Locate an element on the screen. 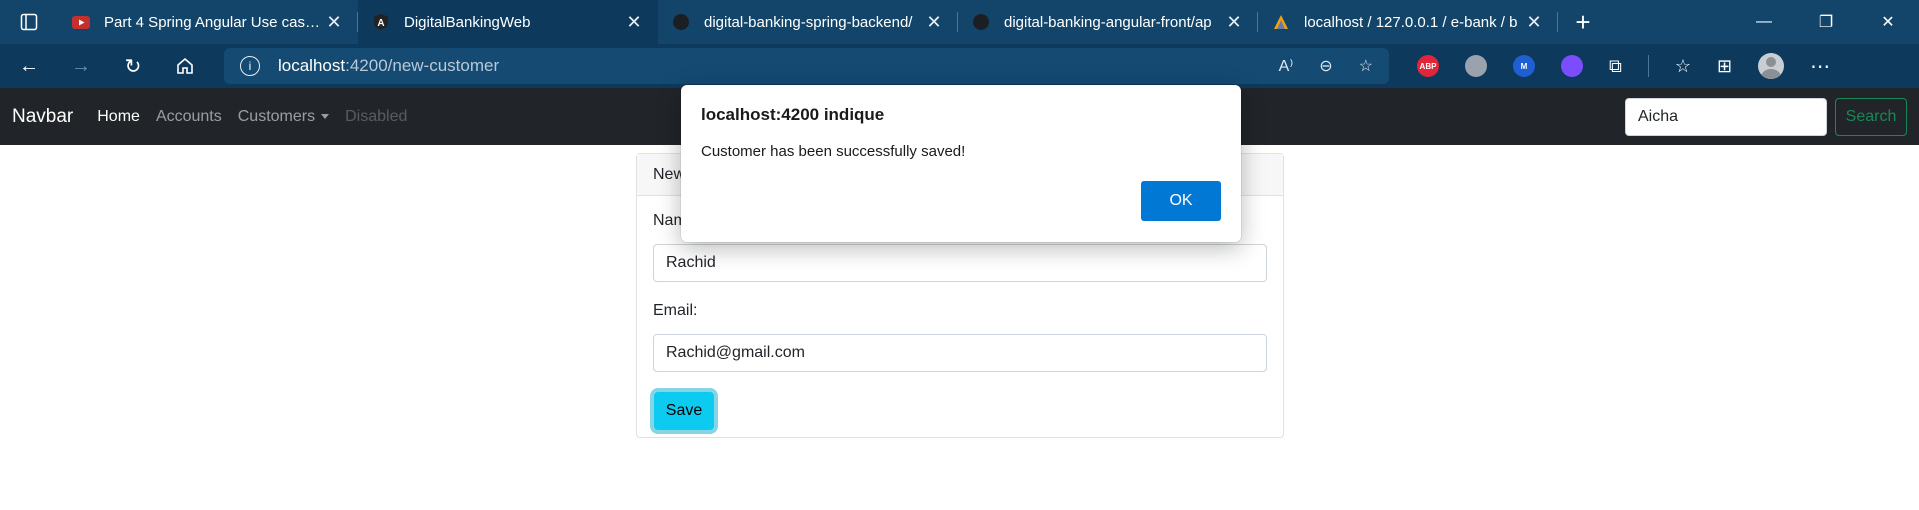  tab-actions-icon is located at coordinates (29, 22).